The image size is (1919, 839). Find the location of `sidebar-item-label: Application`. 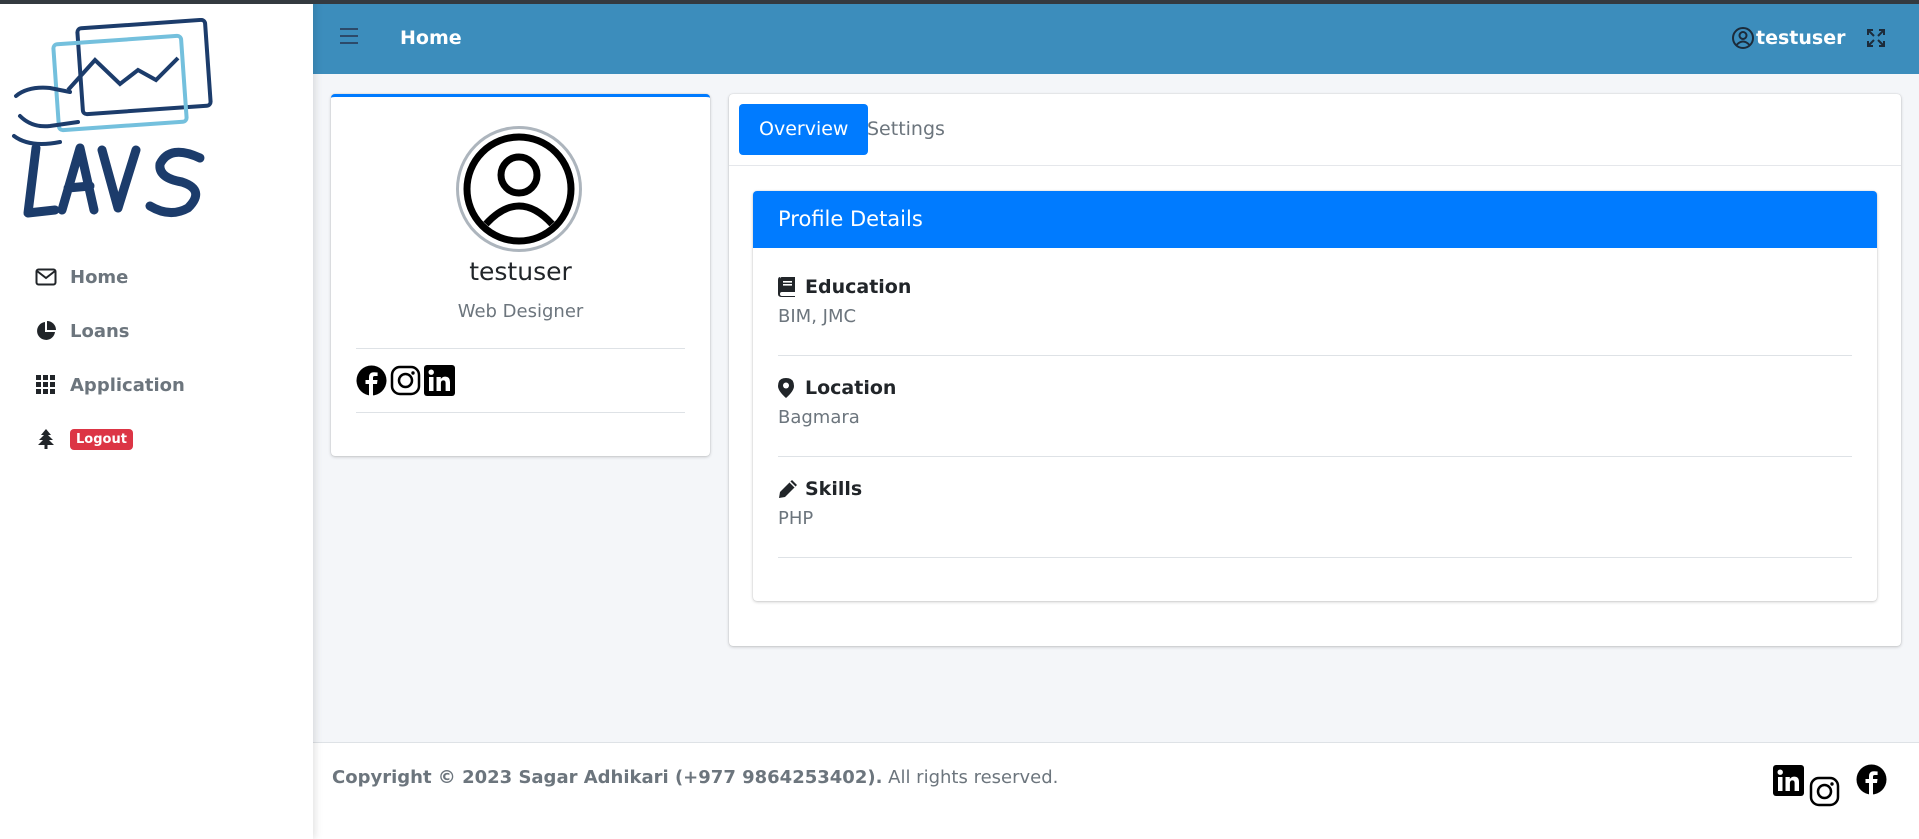

sidebar-item-label: Application is located at coordinates (127, 385).